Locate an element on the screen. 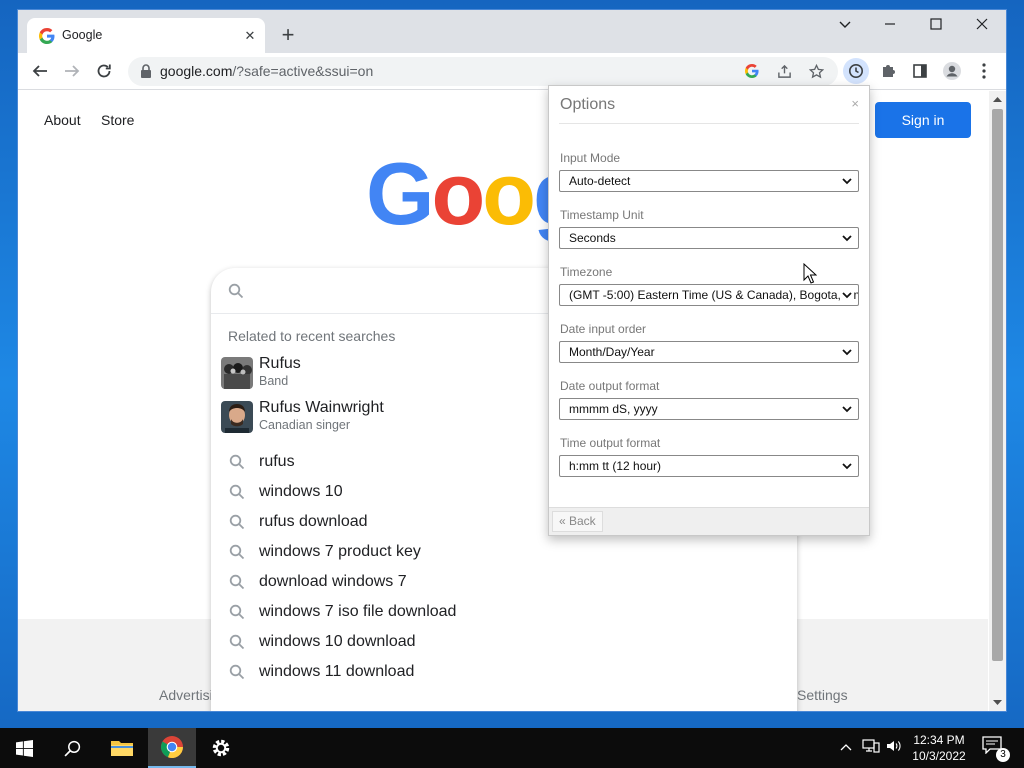  suggestion-query: windows 7 product key is located at coordinates (501, 553).